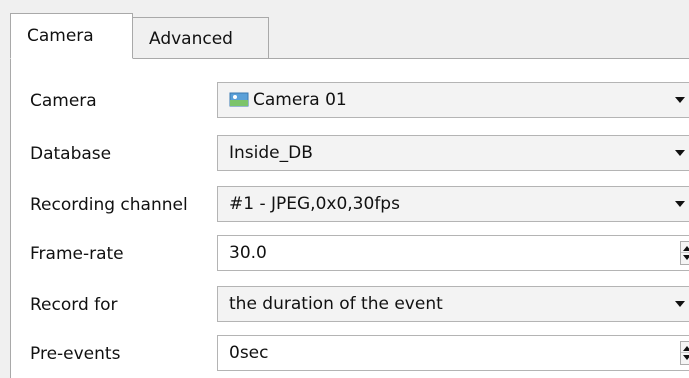  Describe the element at coordinates (271, 153) in the screenshot. I see `database-select-value: Inside_DB` at that location.